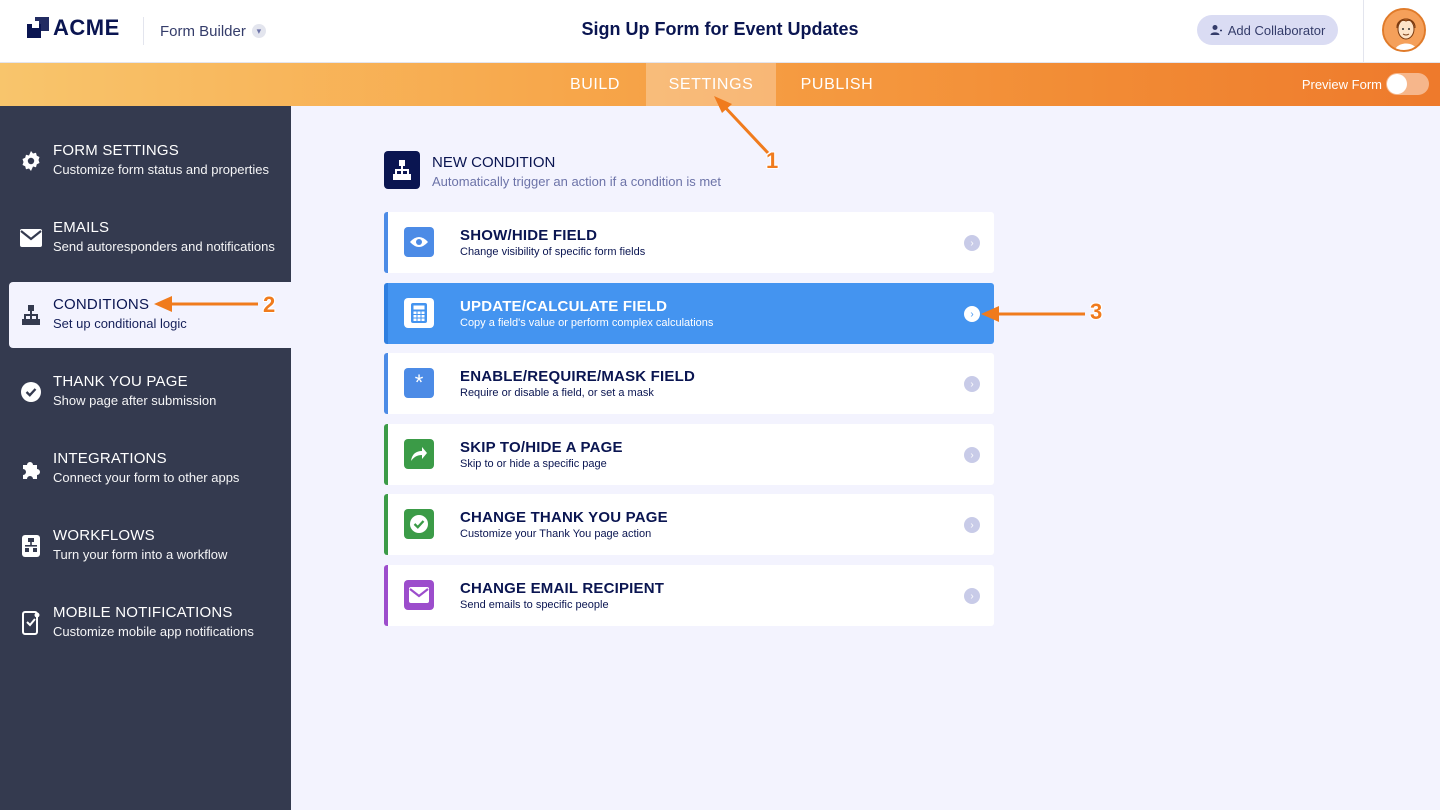 The image size is (1440, 810). Describe the element at coordinates (419, 383) in the screenshot. I see `asterisk-icon: *` at that location.